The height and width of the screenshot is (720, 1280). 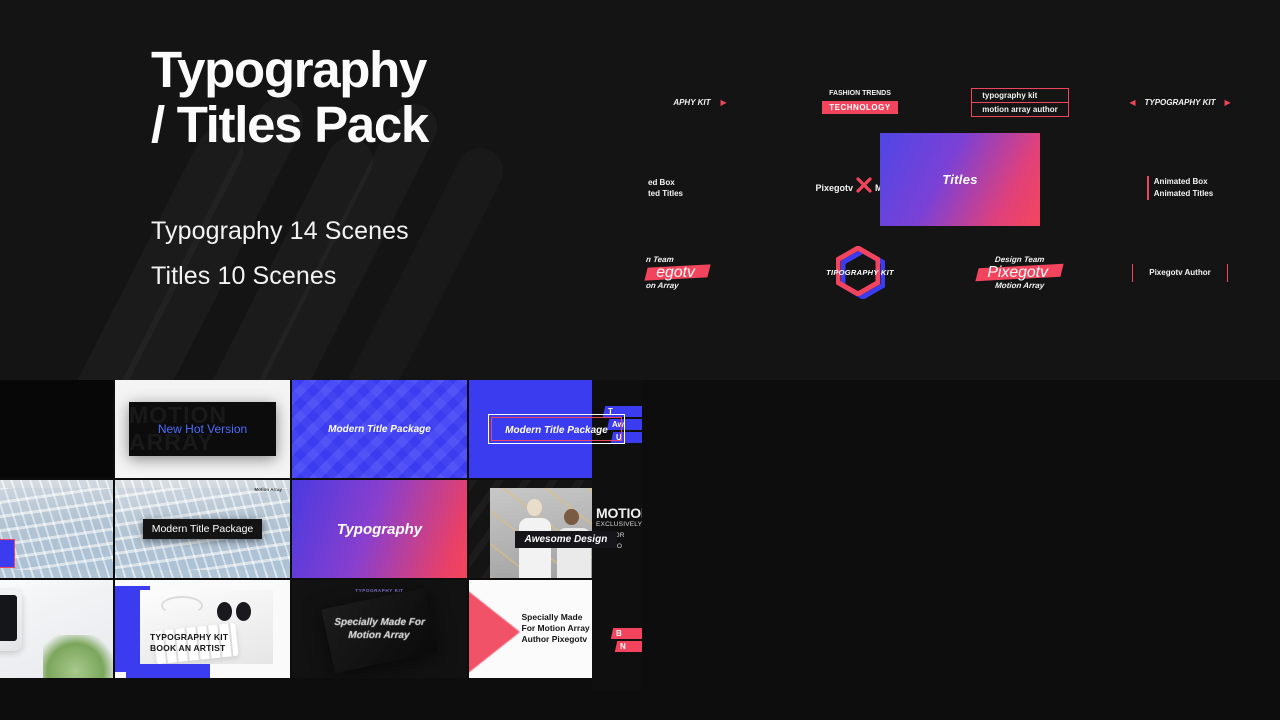 What do you see at coordinates (860, 93) in the screenshot?
I see `board-item-label-line1: FASHION TRENDS` at bounding box center [860, 93].